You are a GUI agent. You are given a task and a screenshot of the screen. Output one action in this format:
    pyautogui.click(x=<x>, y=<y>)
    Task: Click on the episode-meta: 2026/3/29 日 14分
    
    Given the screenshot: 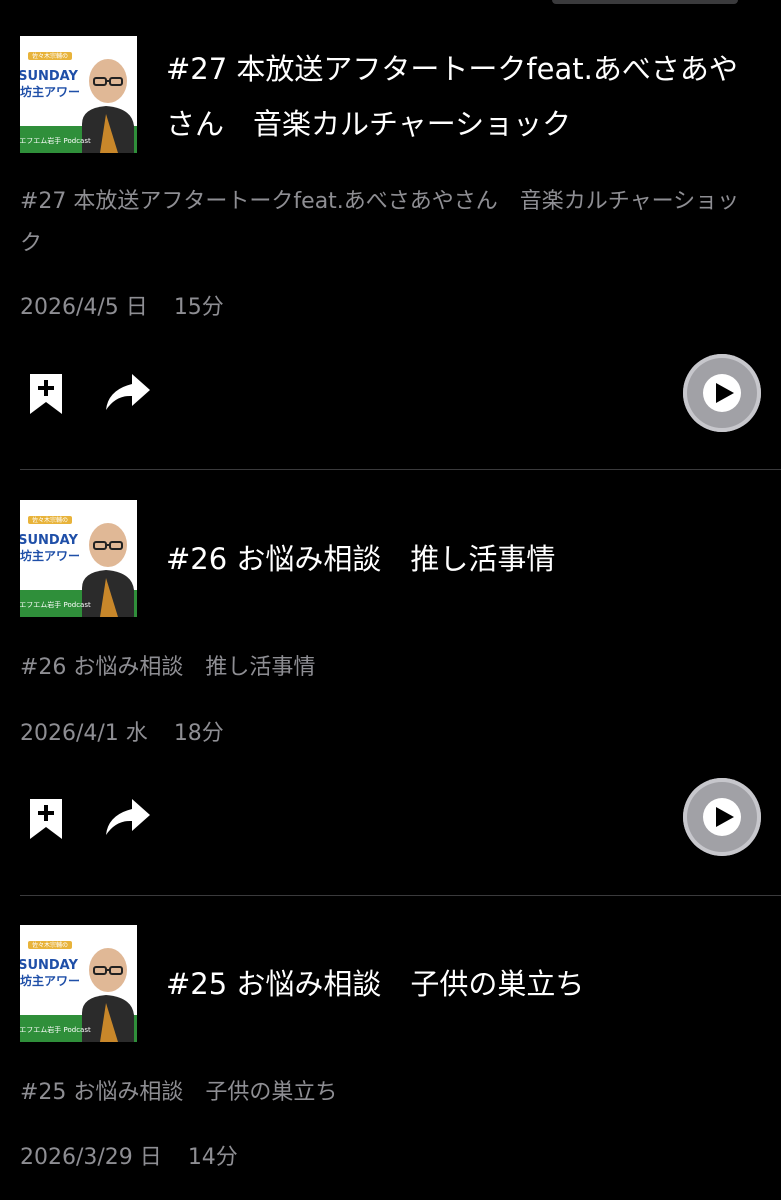 What is the action you would take?
    pyautogui.click(x=129, y=1158)
    